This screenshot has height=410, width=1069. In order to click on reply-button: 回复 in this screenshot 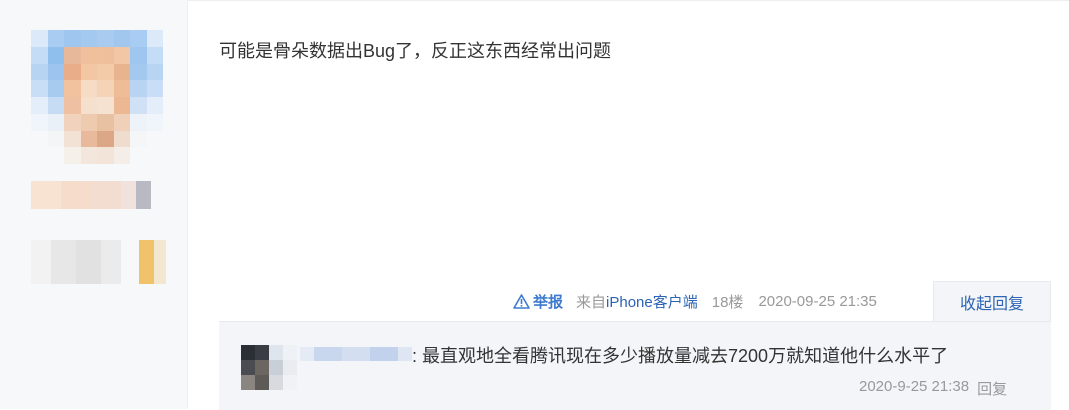, I will do `click(992, 388)`.